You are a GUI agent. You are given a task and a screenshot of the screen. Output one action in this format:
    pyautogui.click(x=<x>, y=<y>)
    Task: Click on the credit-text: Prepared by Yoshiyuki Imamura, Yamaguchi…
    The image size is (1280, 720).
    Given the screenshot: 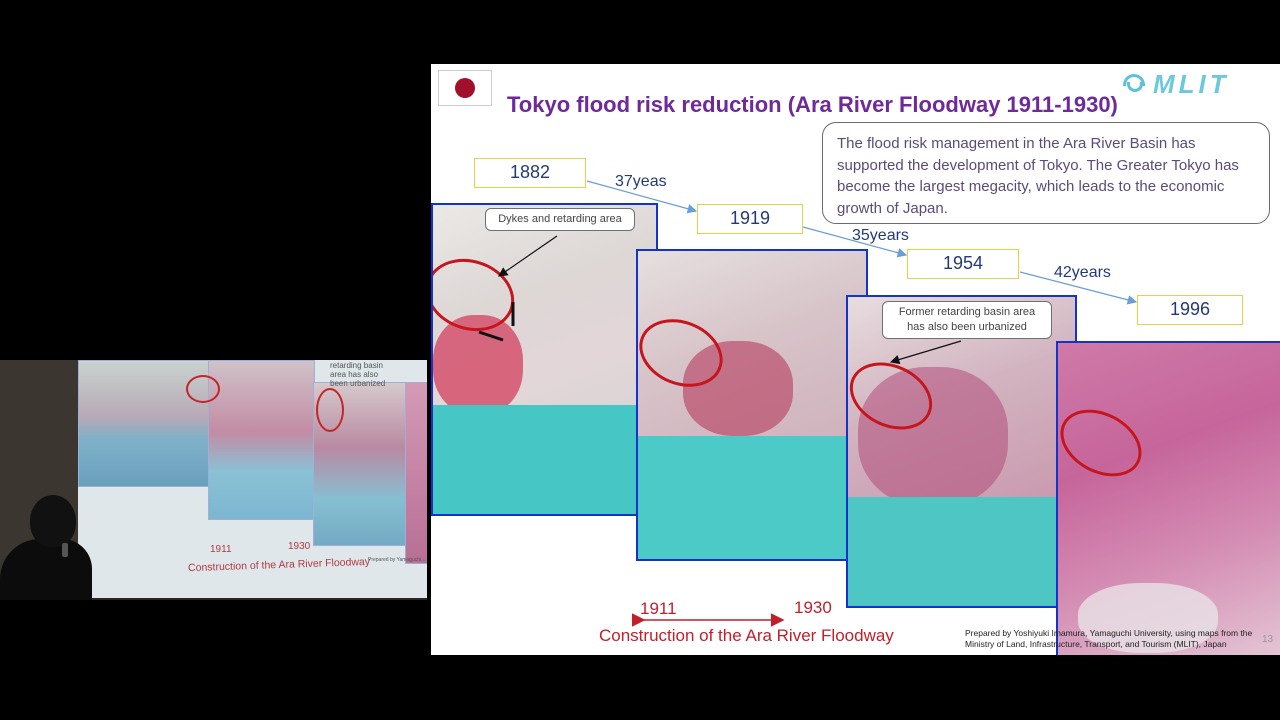 What is the action you would take?
    pyautogui.click(x=1109, y=638)
    